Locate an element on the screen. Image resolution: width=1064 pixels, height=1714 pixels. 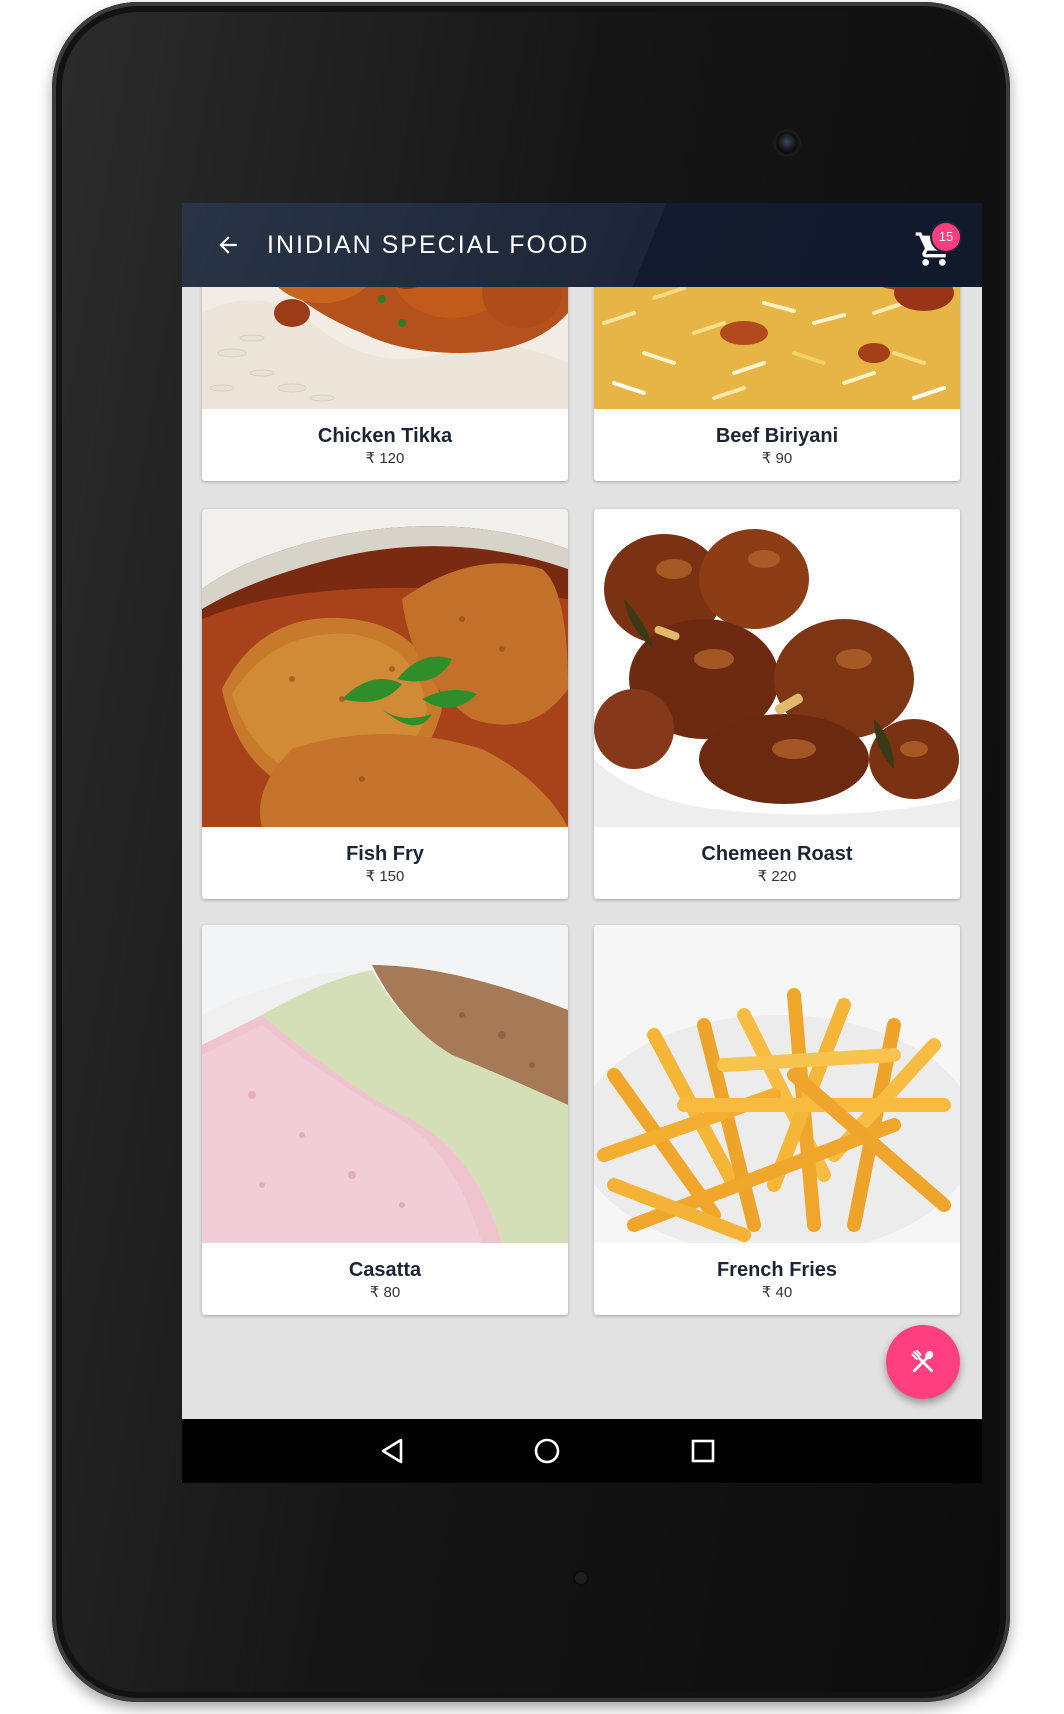
nav-recents-button is located at coordinates (703, 1451).